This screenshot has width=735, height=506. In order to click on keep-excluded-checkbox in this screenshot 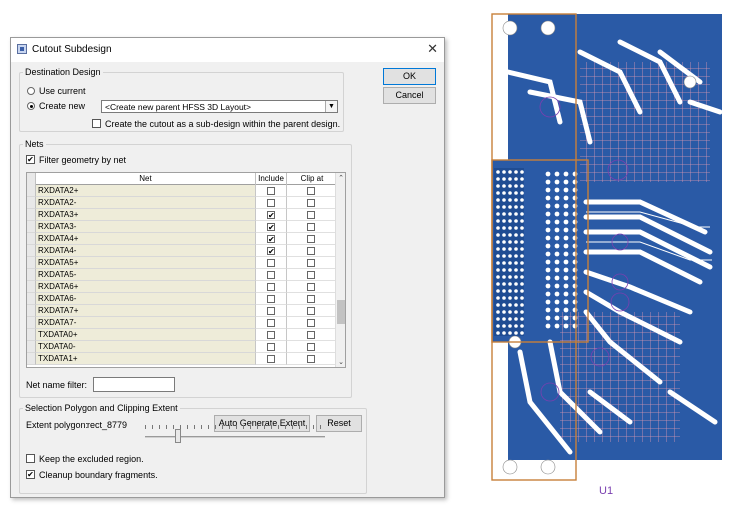, I will do `click(30, 458)`.